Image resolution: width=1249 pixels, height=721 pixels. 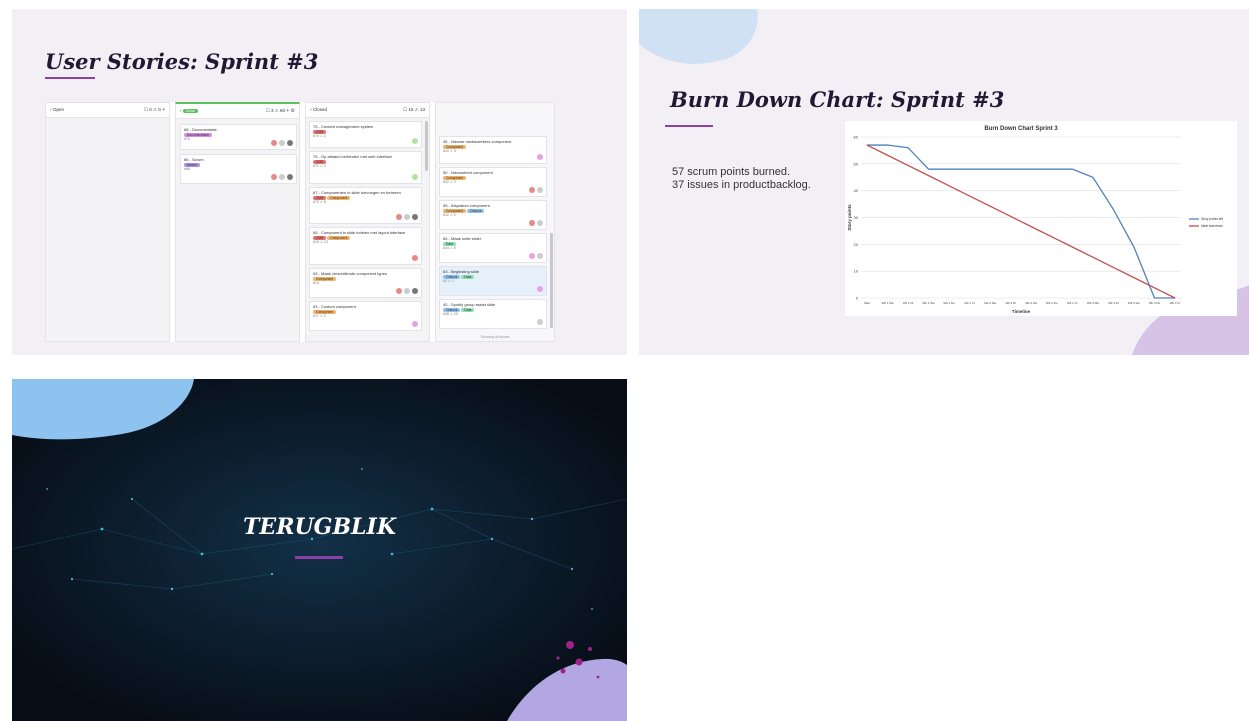 What do you see at coordinates (856, 137) in the screenshot?
I see `y-tick-label: 60` at bounding box center [856, 137].